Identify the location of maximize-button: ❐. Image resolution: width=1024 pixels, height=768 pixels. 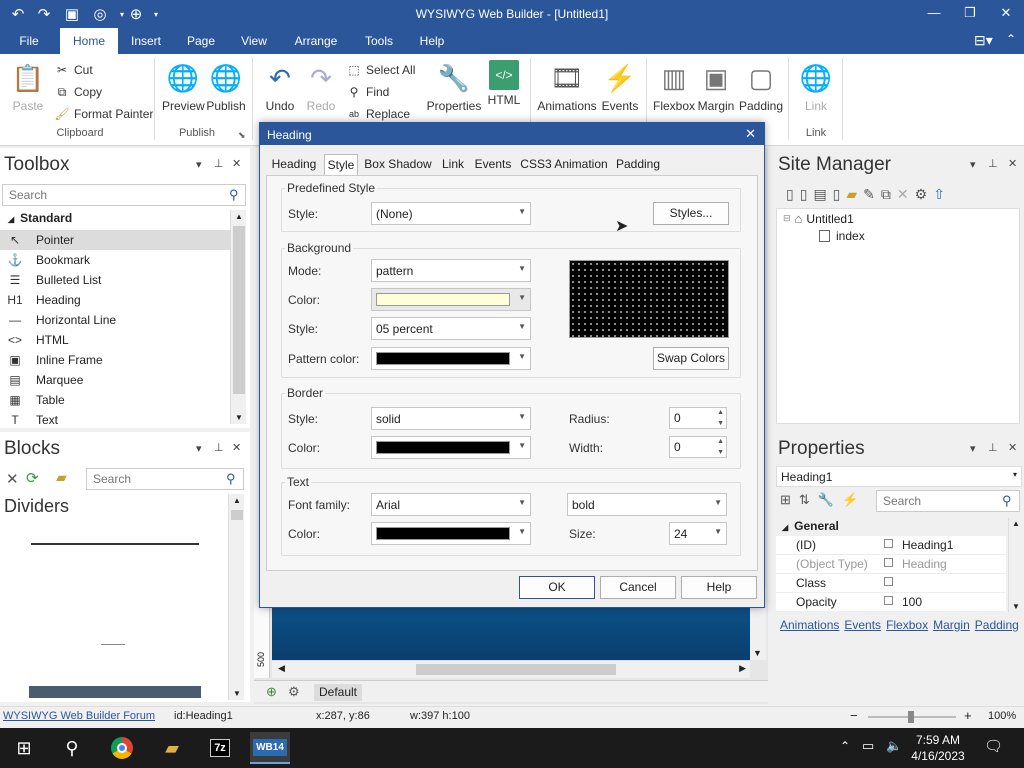
(970, 13).